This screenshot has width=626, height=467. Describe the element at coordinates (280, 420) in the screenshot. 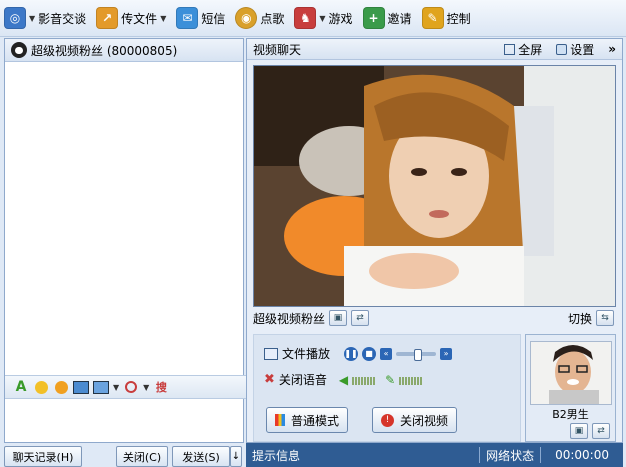

I see `mode-icon` at that location.